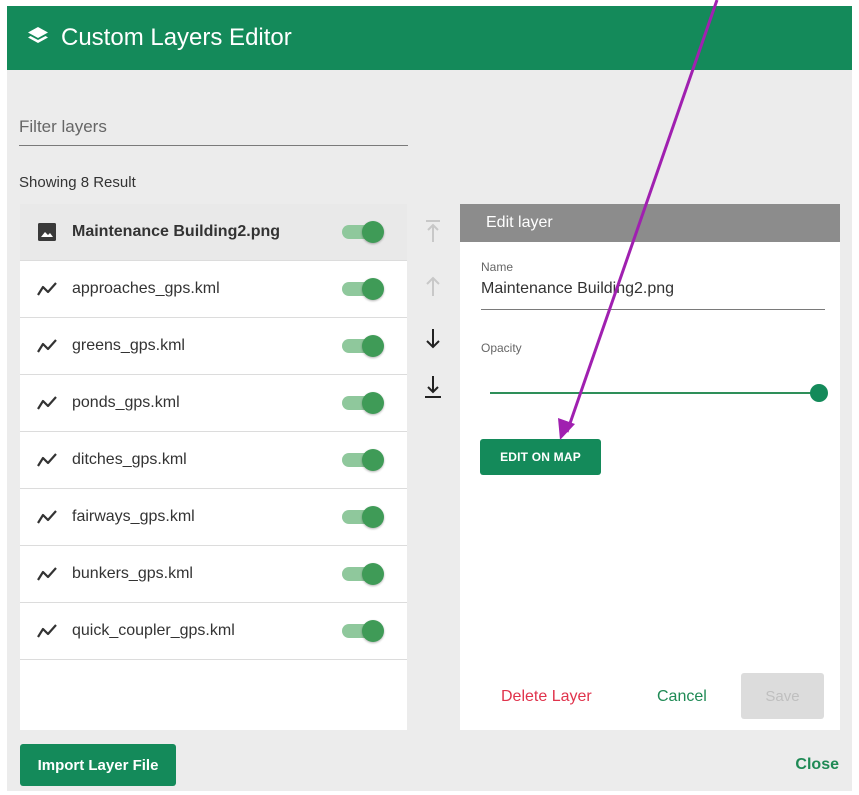 This screenshot has height=795, width=859. I want to click on layer-label: ponds_gps.kml, so click(126, 402).